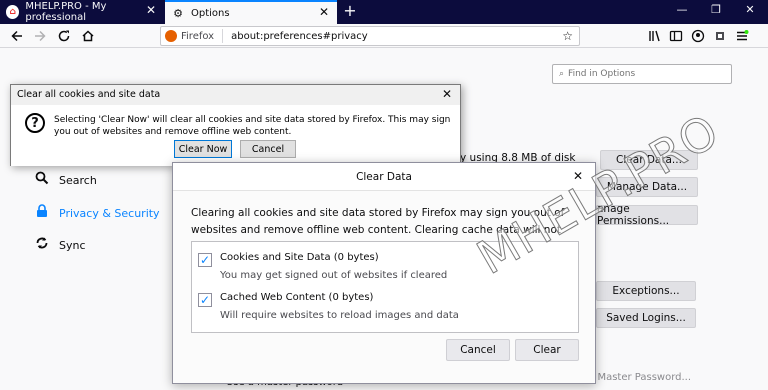 The width and height of the screenshot is (768, 390). What do you see at coordinates (682, 9) in the screenshot?
I see `minimize-icon: —` at bounding box center [682, 9].